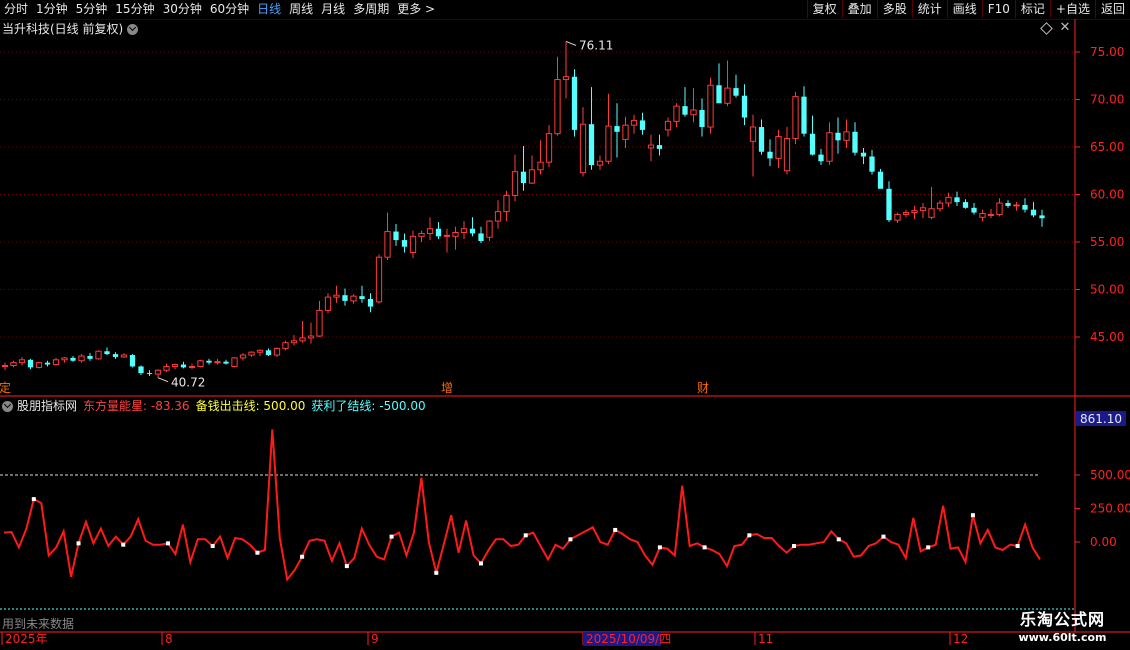 The width and height of the screenshot is (1130, 650). What do you see at coordinates (571, 43) in the screenshot?
I see `max-marker` at bounding box center [571, 43].